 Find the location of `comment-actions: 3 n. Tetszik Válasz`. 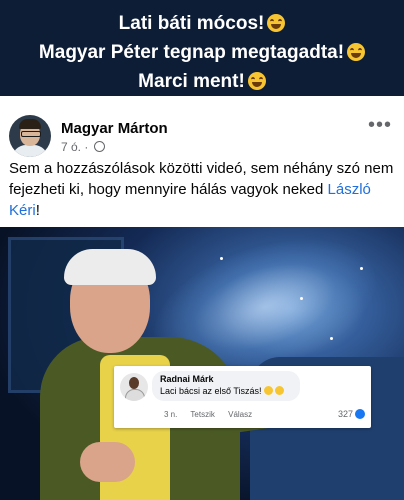

comment-actions: 3 n. Tetszik Válasz is located at coordinates (213, 414).